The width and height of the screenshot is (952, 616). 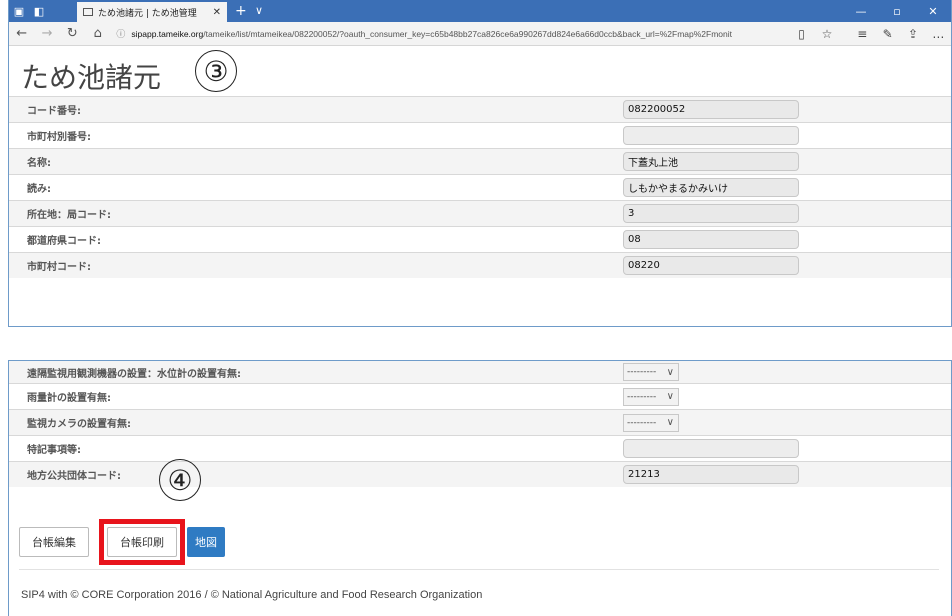 What do you see at coordinates (912, 34) in the screenshot?
I see `share-icon: ⇪` at bounding box center [912, 34].